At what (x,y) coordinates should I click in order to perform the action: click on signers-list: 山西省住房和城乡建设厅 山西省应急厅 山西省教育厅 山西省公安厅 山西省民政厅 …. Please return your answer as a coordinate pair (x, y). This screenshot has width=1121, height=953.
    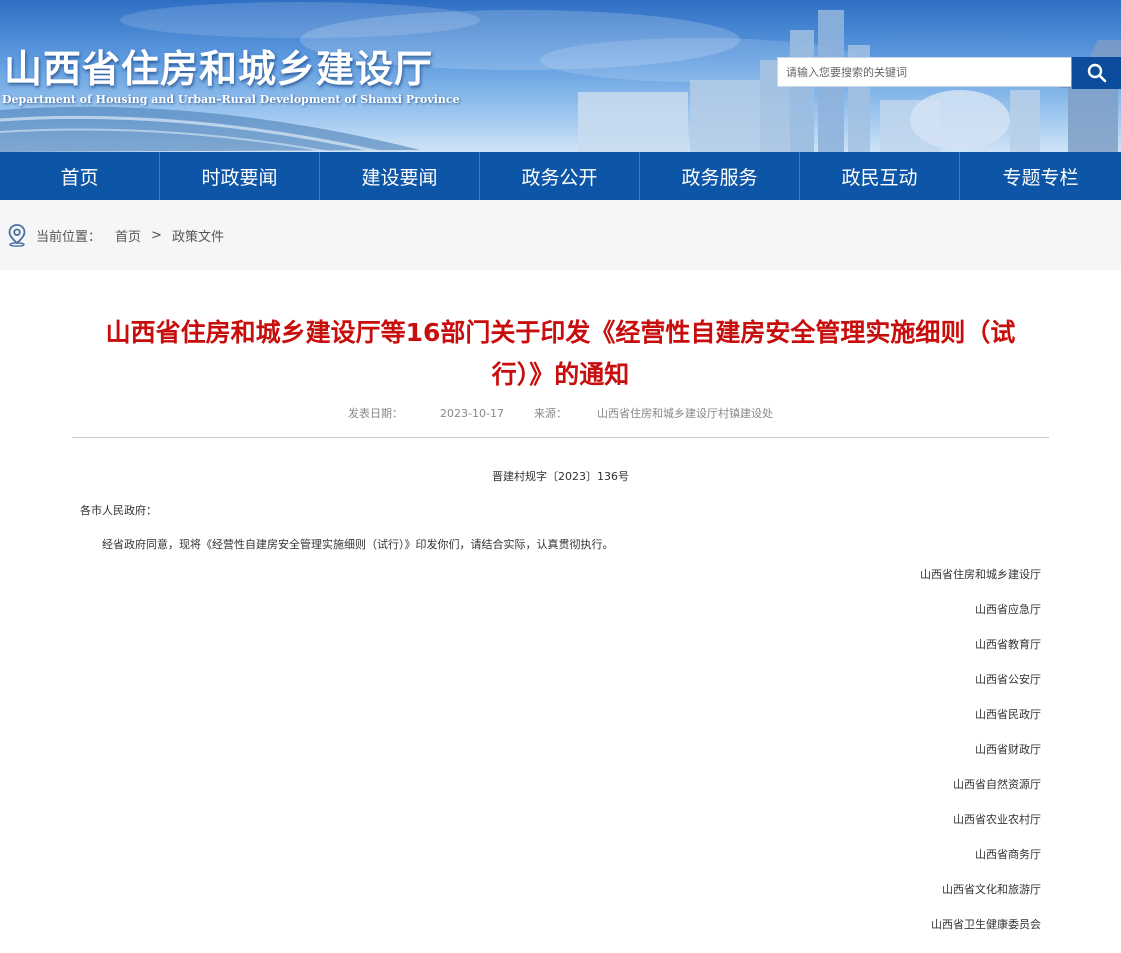
    Looking at the image, I should click on (980, 760).